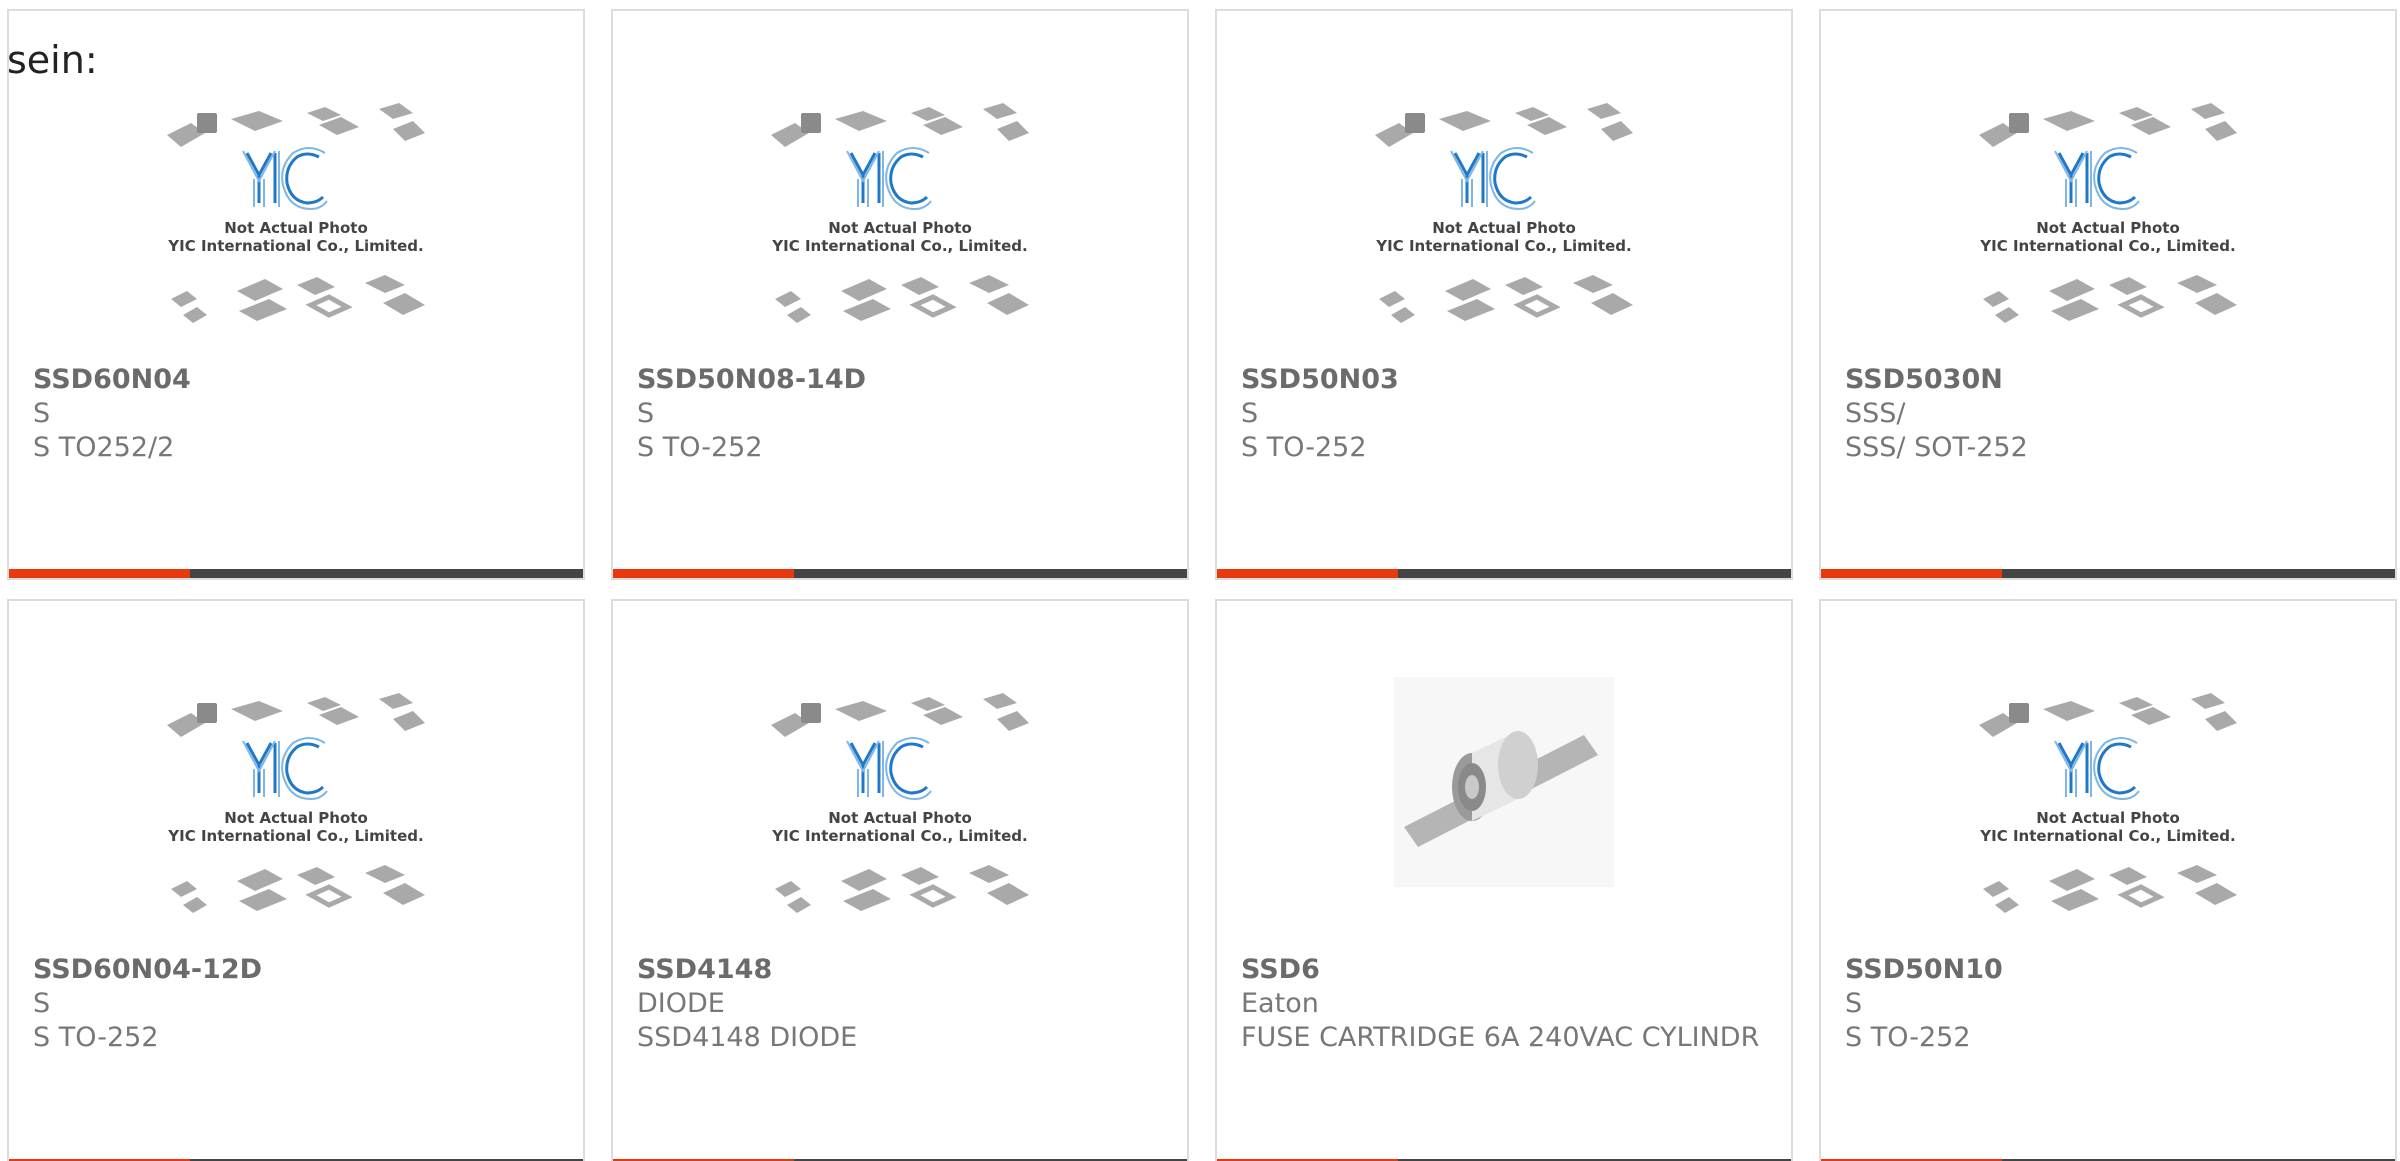  Describe the element at coordinates (902, 1004) in the screenshot. I see `product-info: SSD4148 DIODE SSD4148 DIODE` at that location.